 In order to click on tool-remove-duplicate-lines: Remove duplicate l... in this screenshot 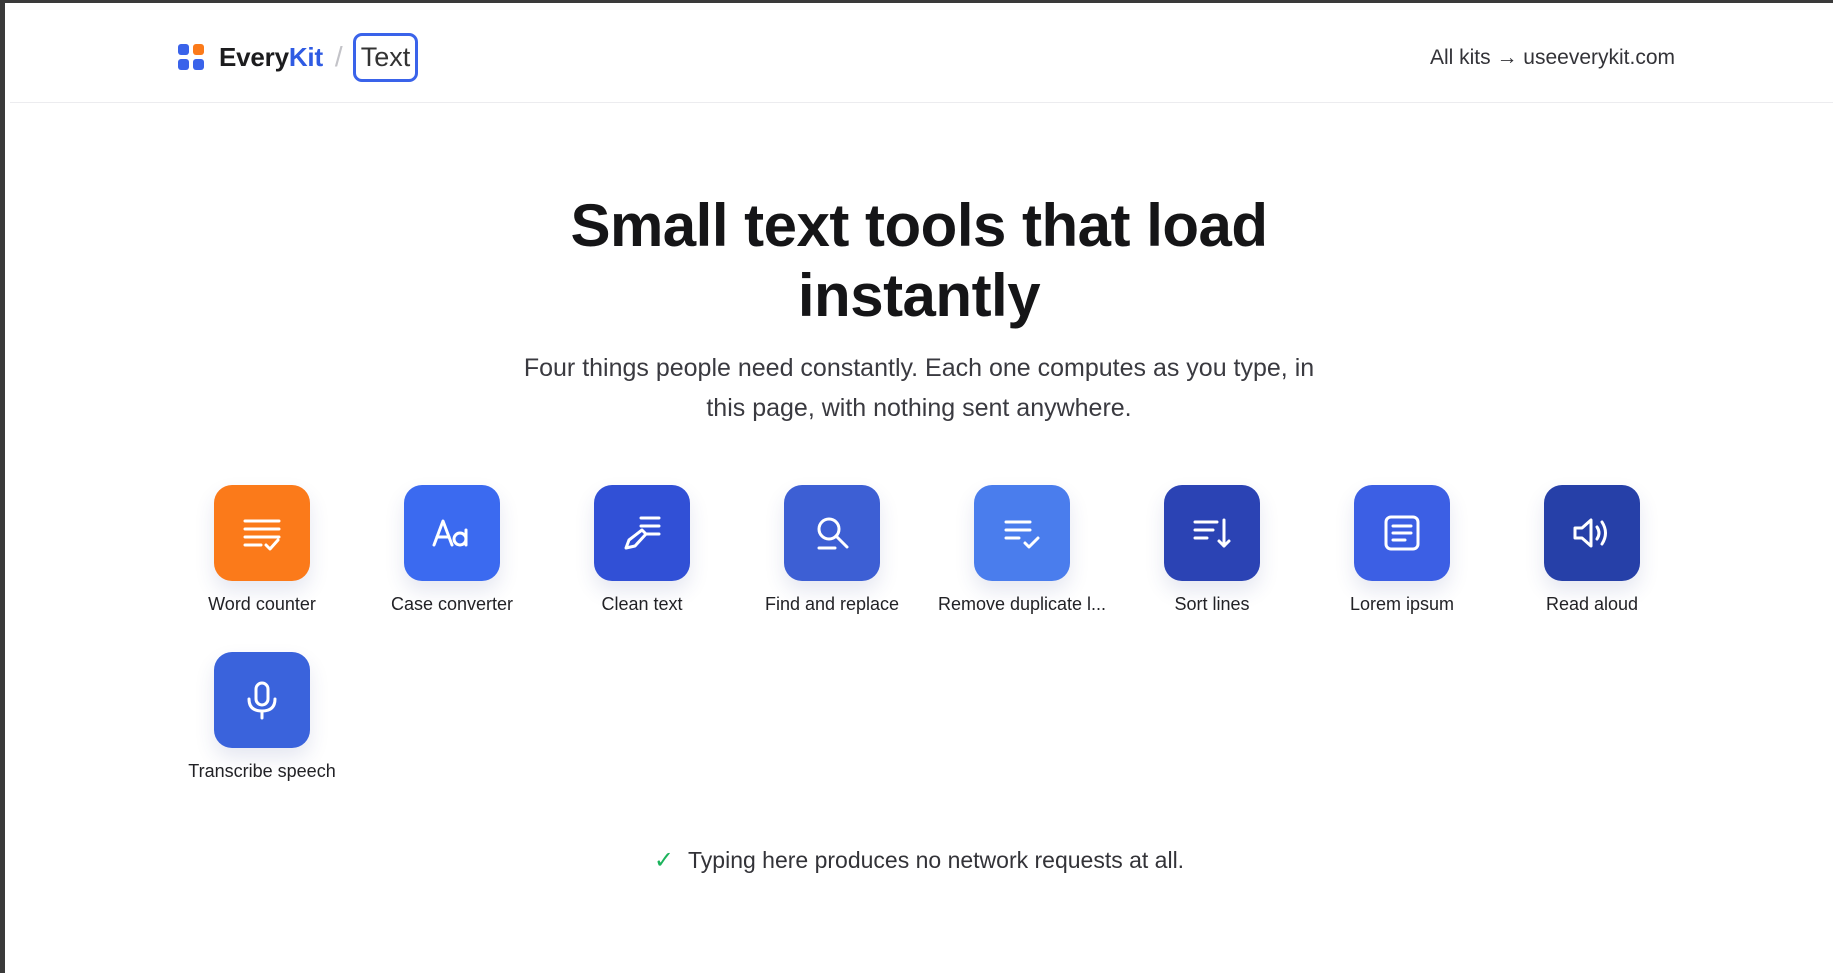, I will do `click(1022, 550)`.